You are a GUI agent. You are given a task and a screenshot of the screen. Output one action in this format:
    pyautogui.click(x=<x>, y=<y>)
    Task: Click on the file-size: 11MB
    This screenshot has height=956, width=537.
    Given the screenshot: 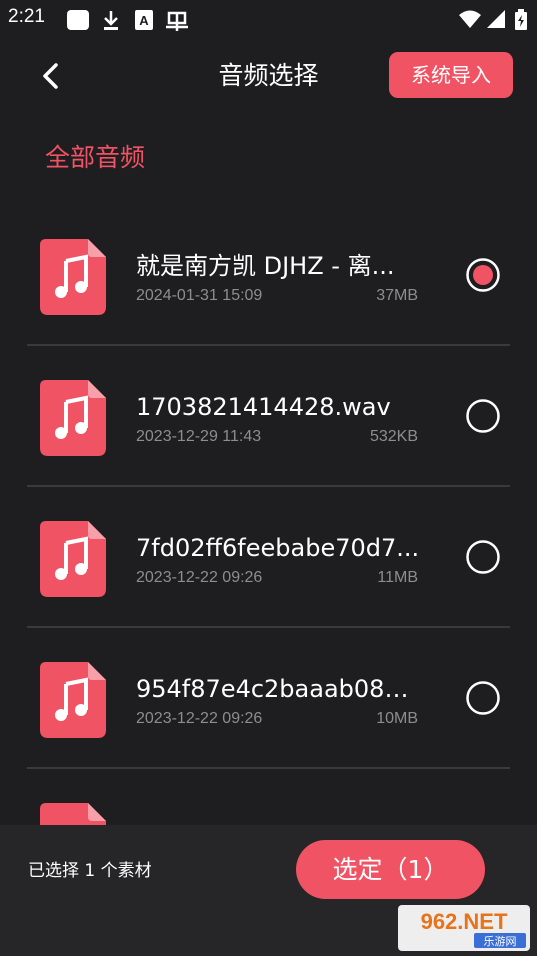 What is the action you would take?
    pyautogui.click(x=397, y=577)
    